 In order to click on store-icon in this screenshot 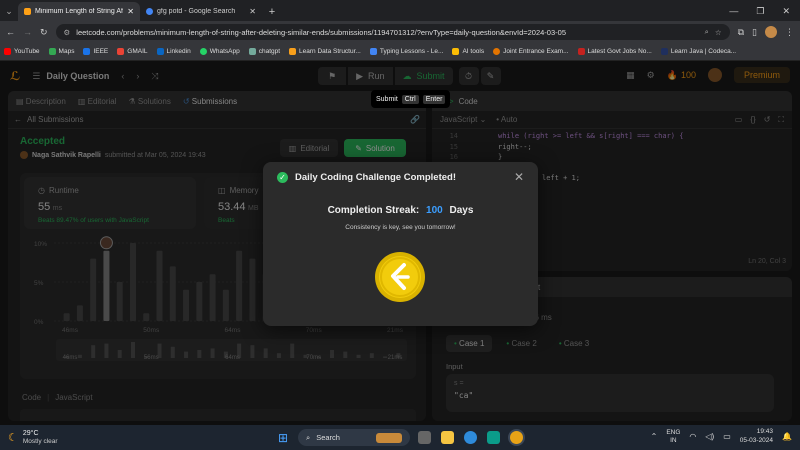, I will do `click(493, 437)`.